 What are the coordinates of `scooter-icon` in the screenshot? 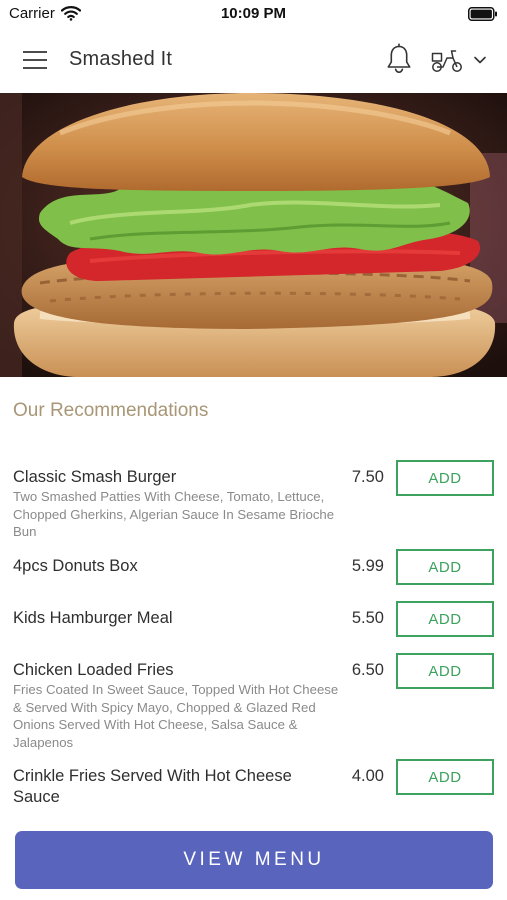 It's located at (447, 60).